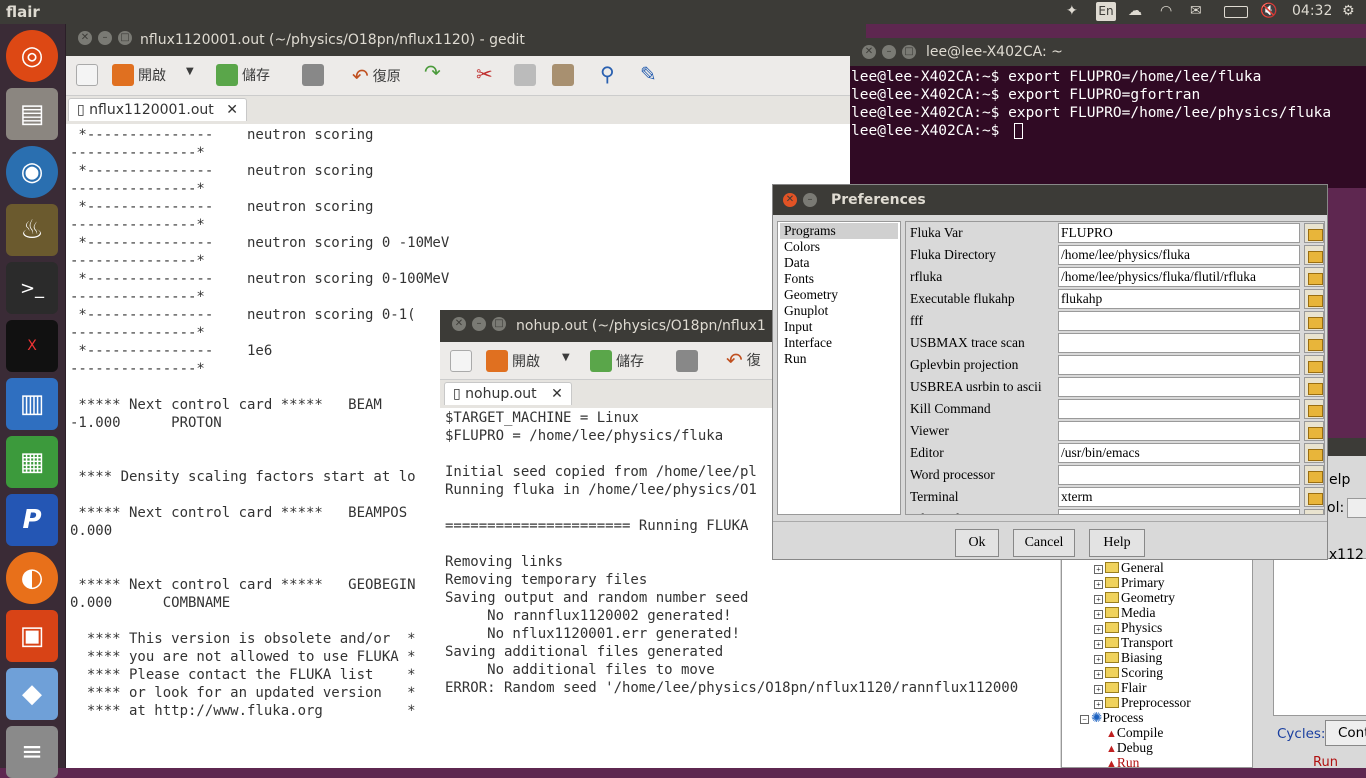 The image size is (1366, 778). I want to click on tab-nohup: ▯ nohup.out ✕, so click(508, 393).